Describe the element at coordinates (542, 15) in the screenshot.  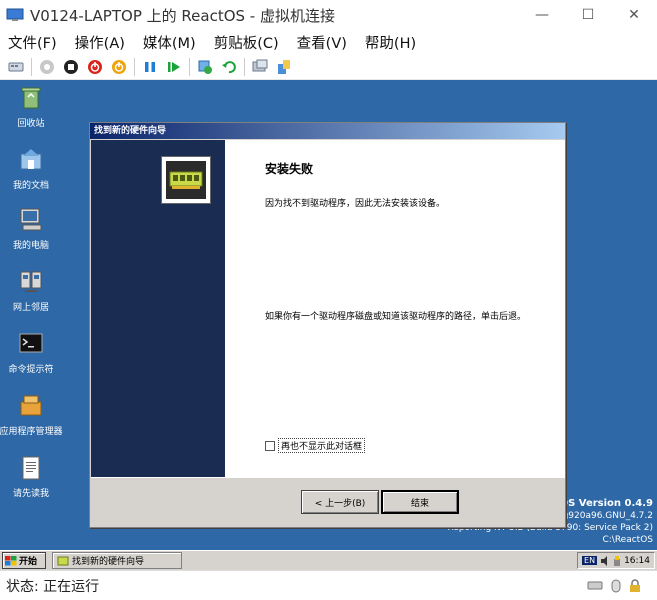
I see `minimize-button: —` at that location.